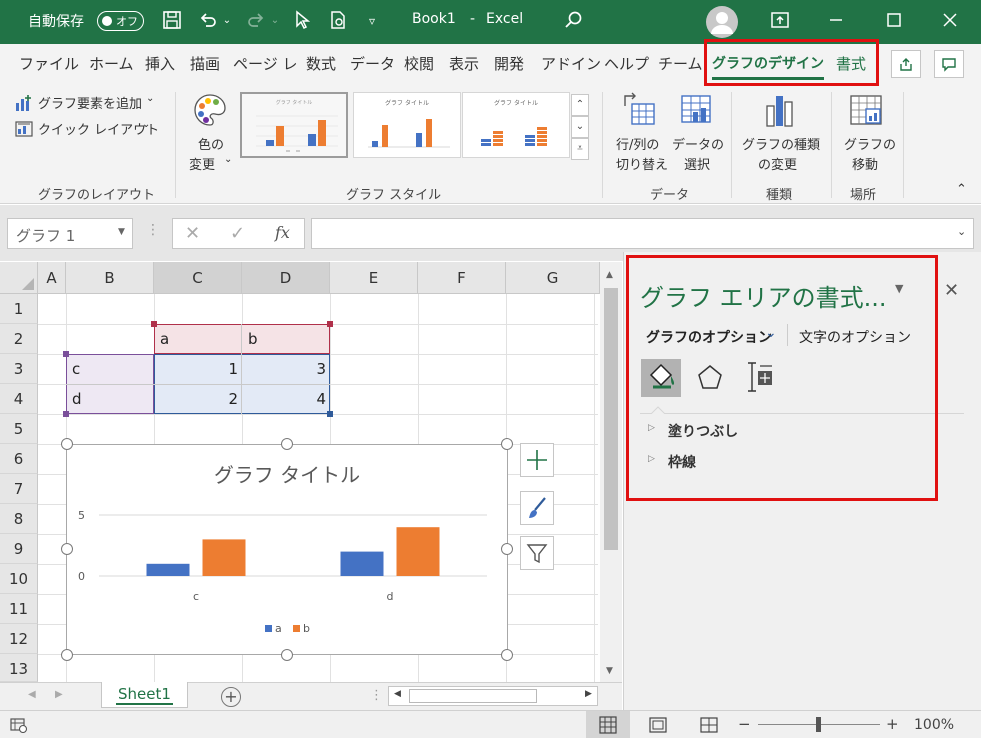  What do you see at coordinates (111, 369) in the screenshot?
I see `cell-b3: c` at bounding box center [111, 369].